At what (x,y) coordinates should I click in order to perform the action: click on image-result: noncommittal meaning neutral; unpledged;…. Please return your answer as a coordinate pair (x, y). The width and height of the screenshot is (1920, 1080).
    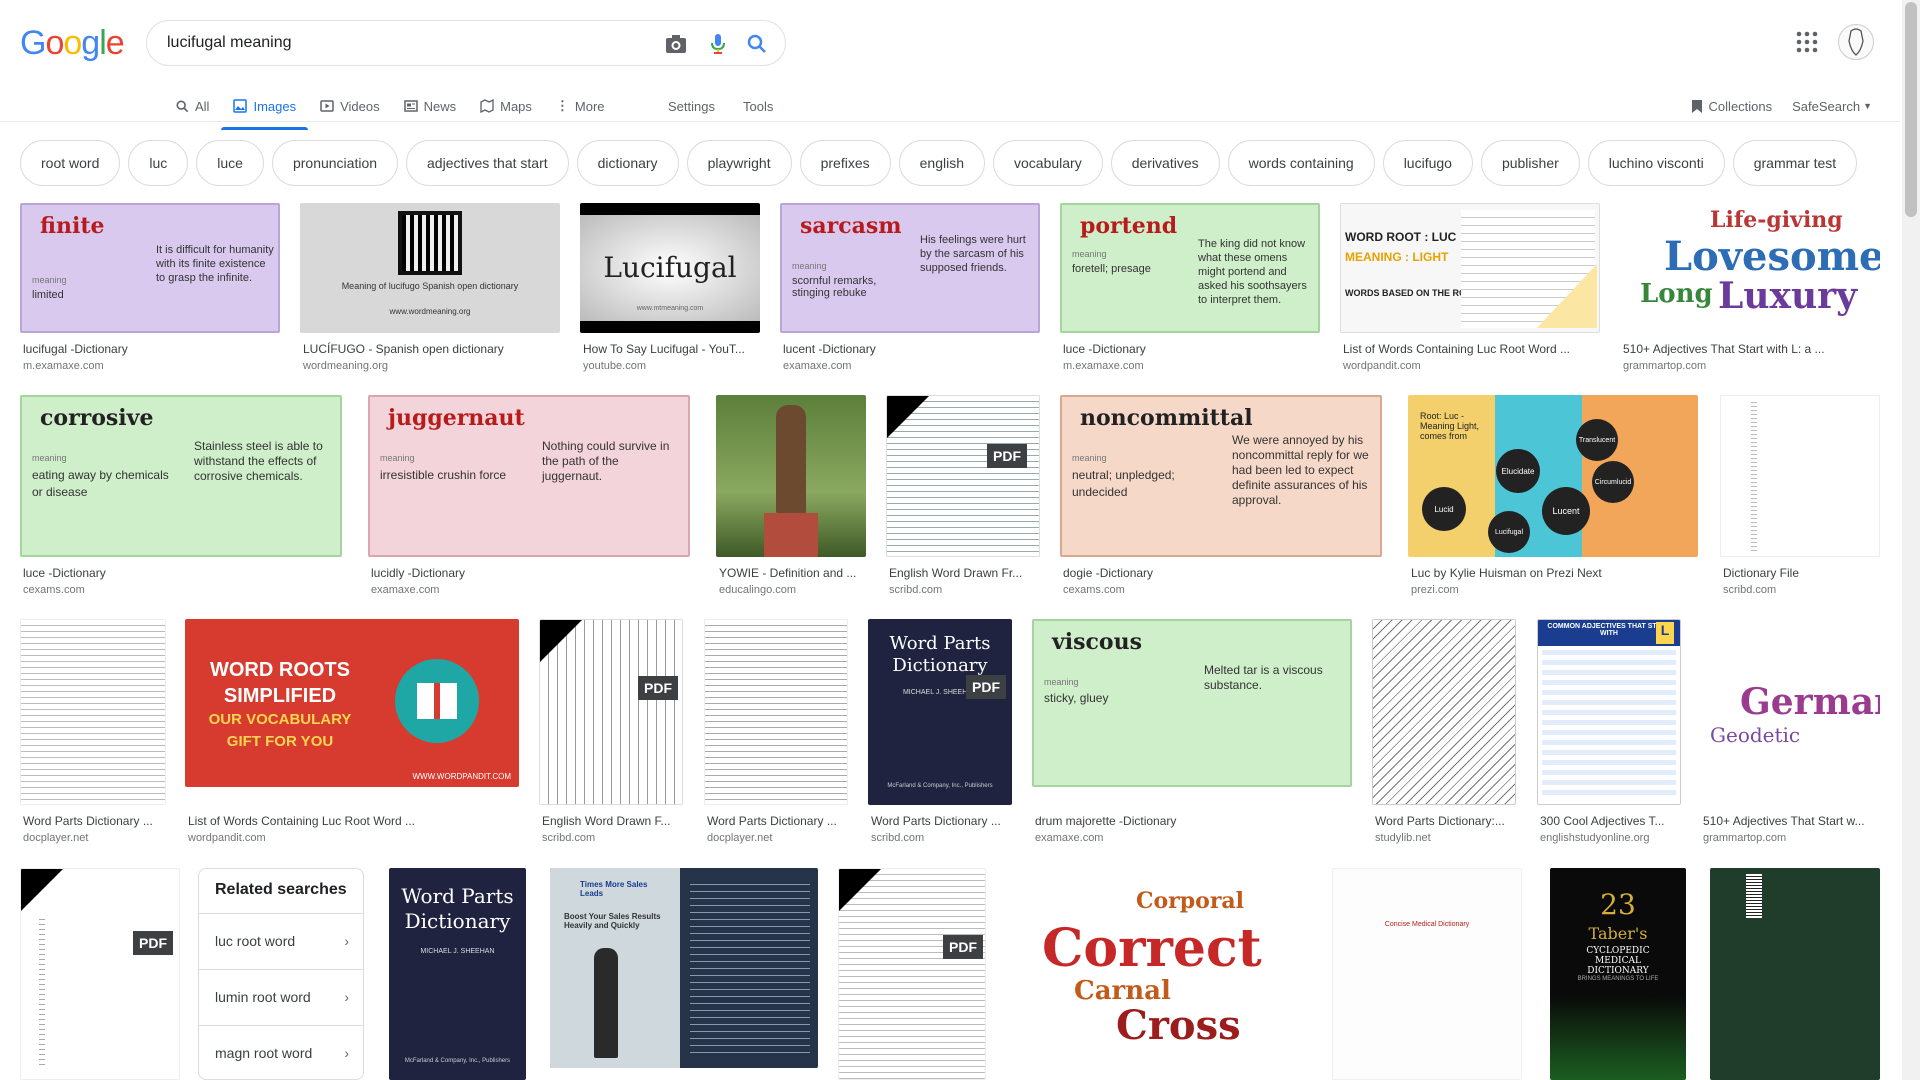
    Looking at the image, I should click on (1221, 495).